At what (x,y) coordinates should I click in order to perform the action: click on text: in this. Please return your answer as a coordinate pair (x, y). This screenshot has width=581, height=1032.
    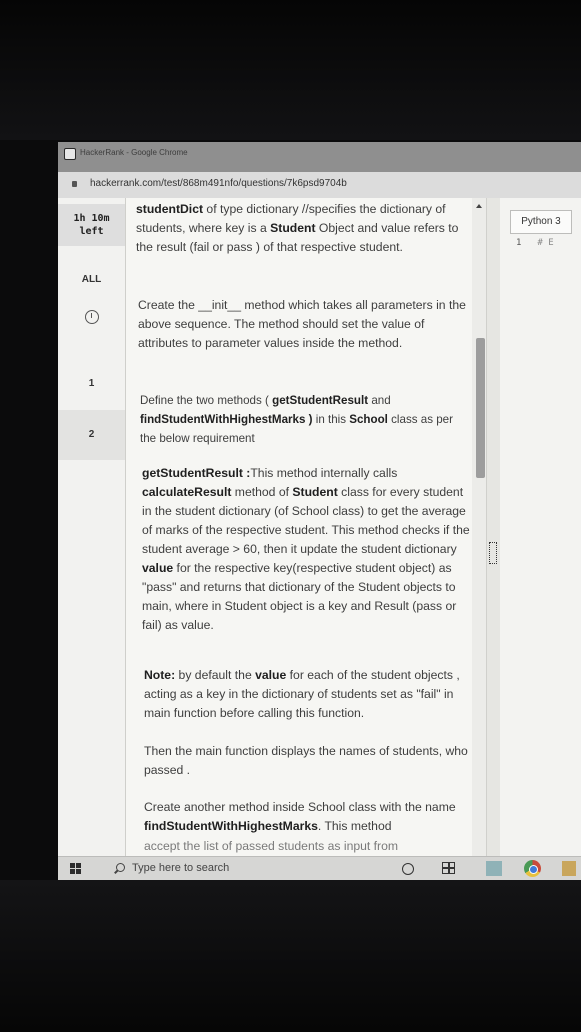
    Looking at the image, I should click on (331, 419).